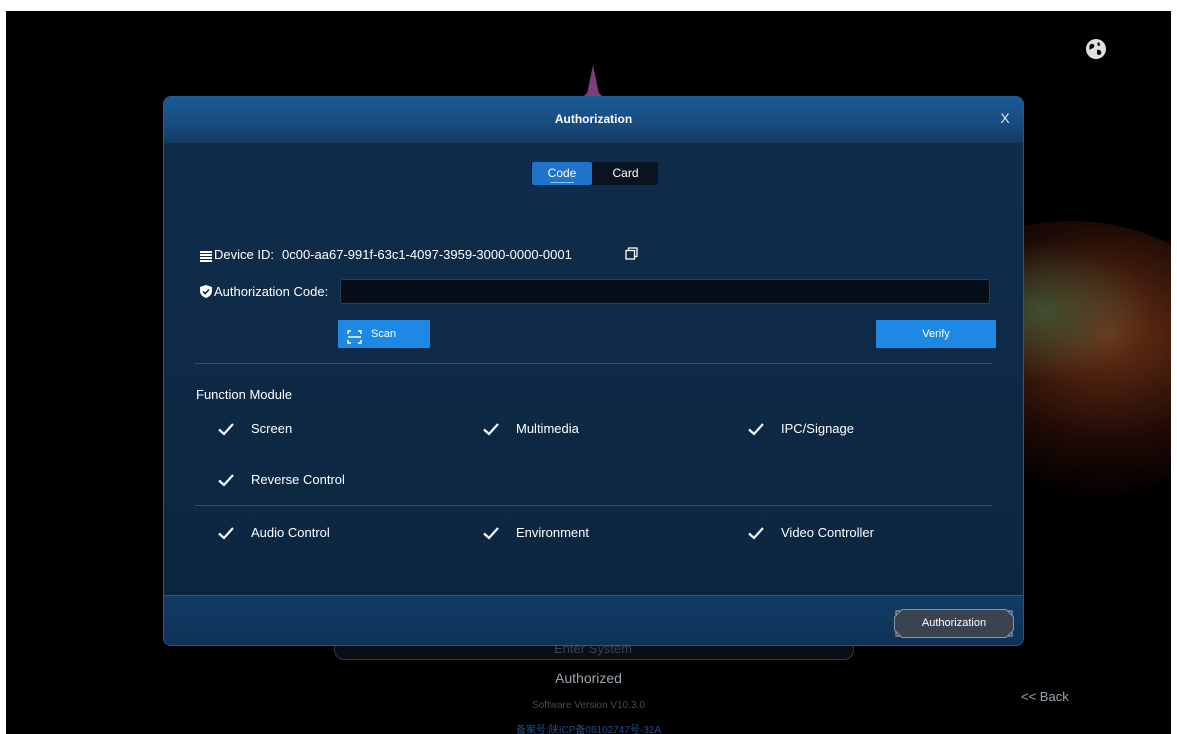 The image size is (1177, 734). I want to click on authorization-code-input, so click(665, 291).